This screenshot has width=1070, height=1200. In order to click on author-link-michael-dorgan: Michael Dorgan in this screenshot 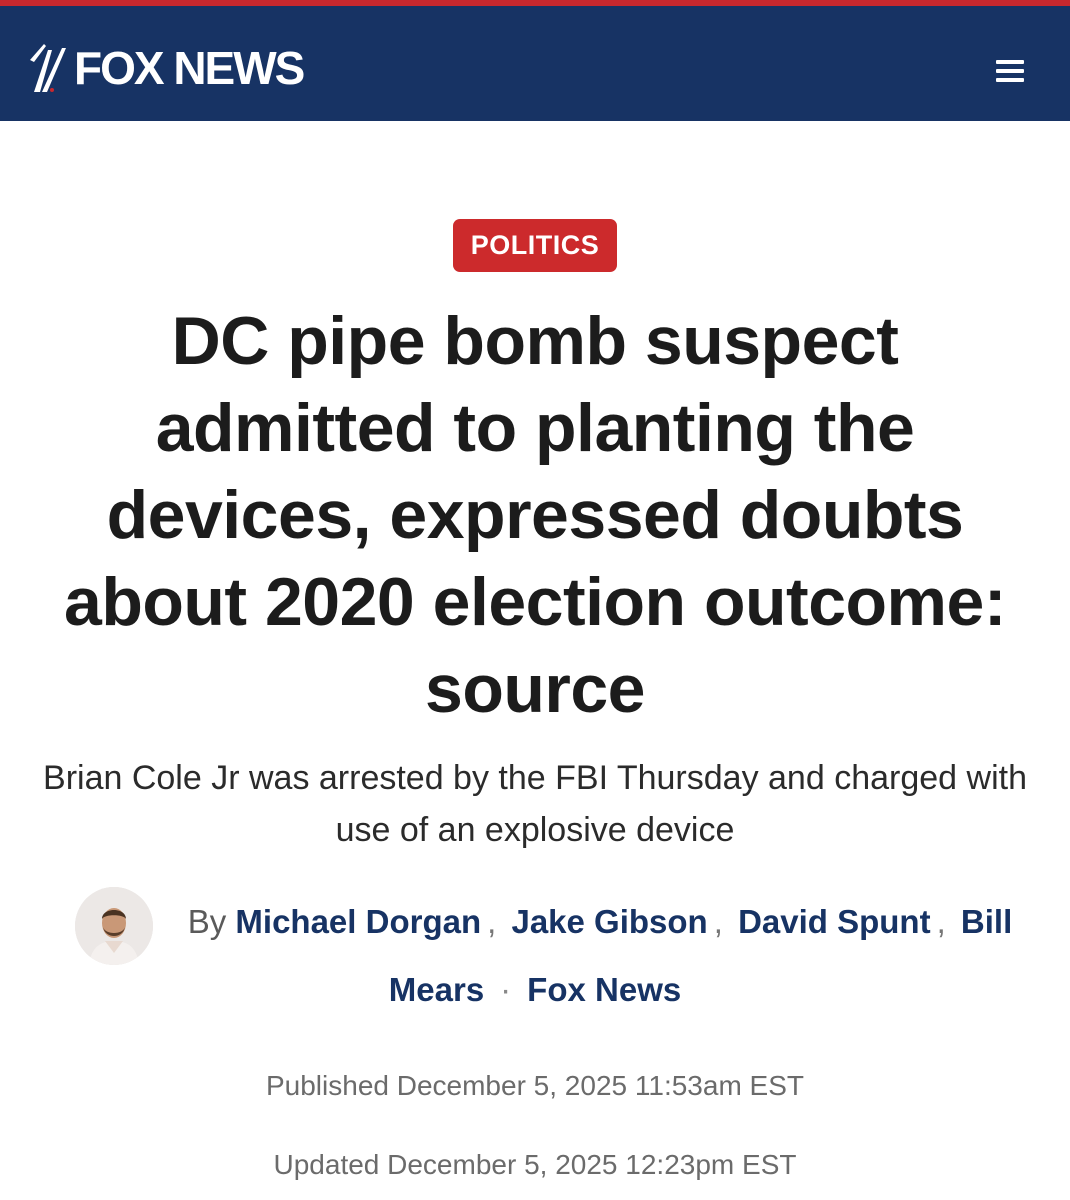, I will do `click(358, 921)`.